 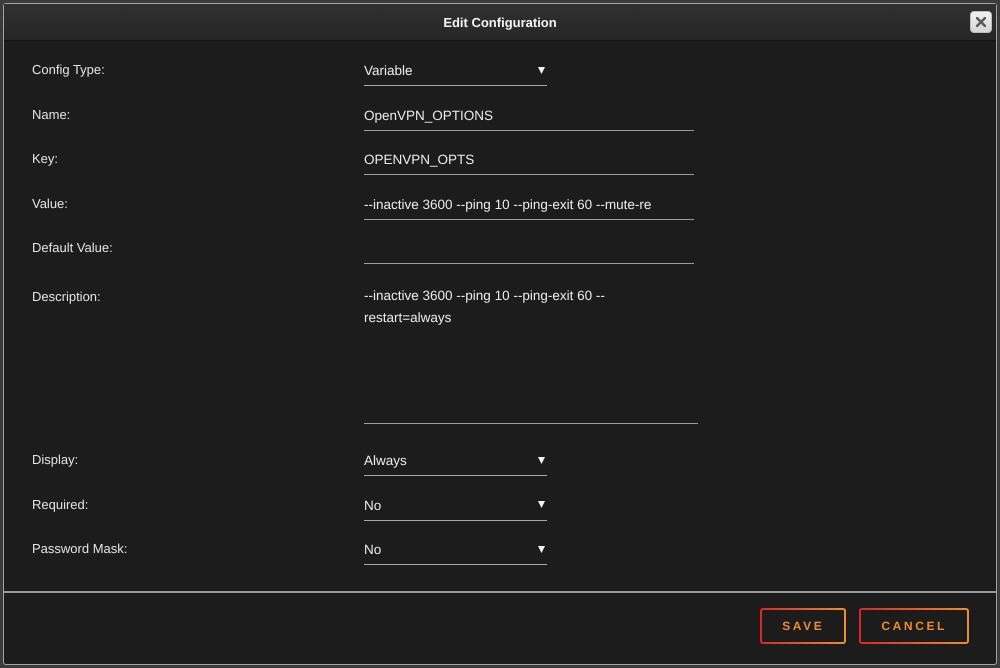 I want to click on field-label: Description:, so click(x=67, y=296).